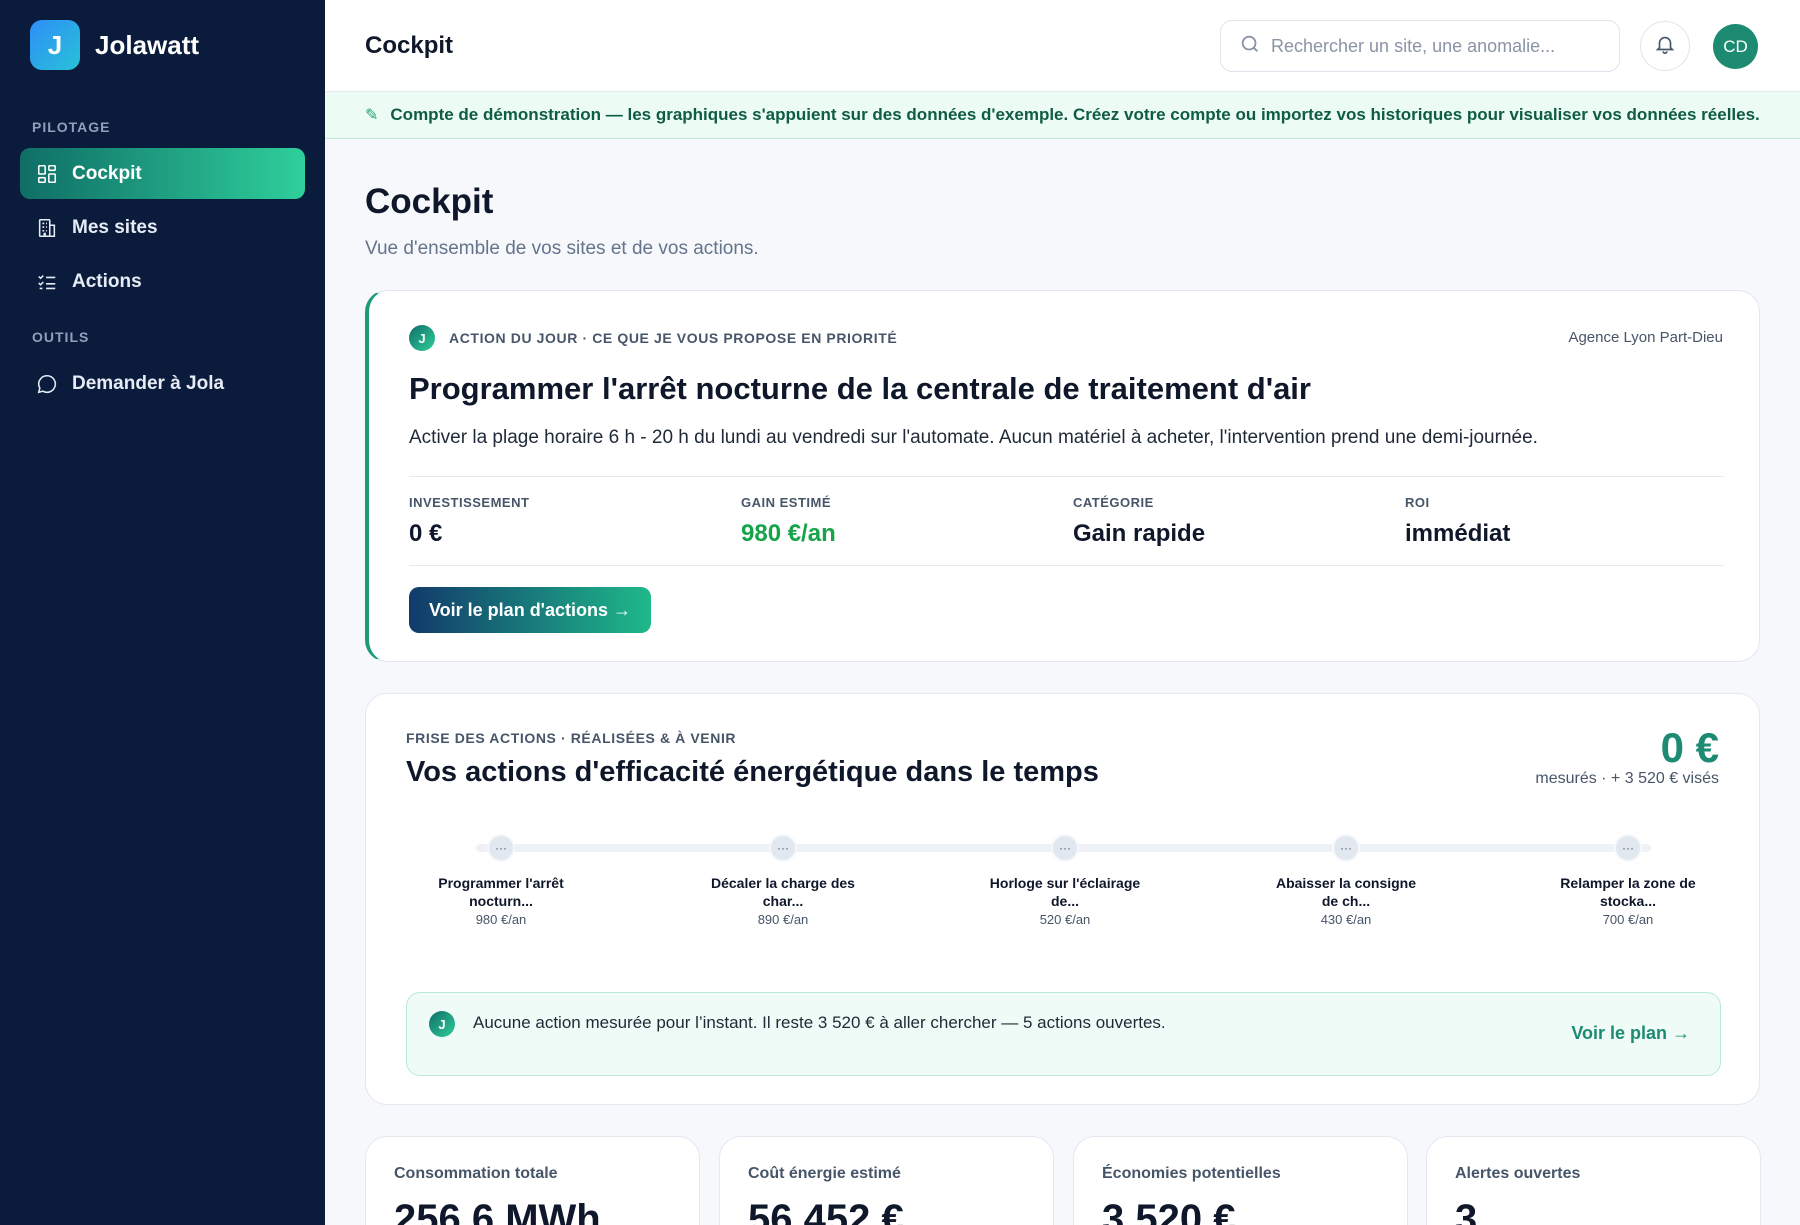 This screenshot has width=1800, height=1225. What do you see at coordinates (1431, 46) in the screenshot?
I see `search-input` at bounding box center [1431, 46].